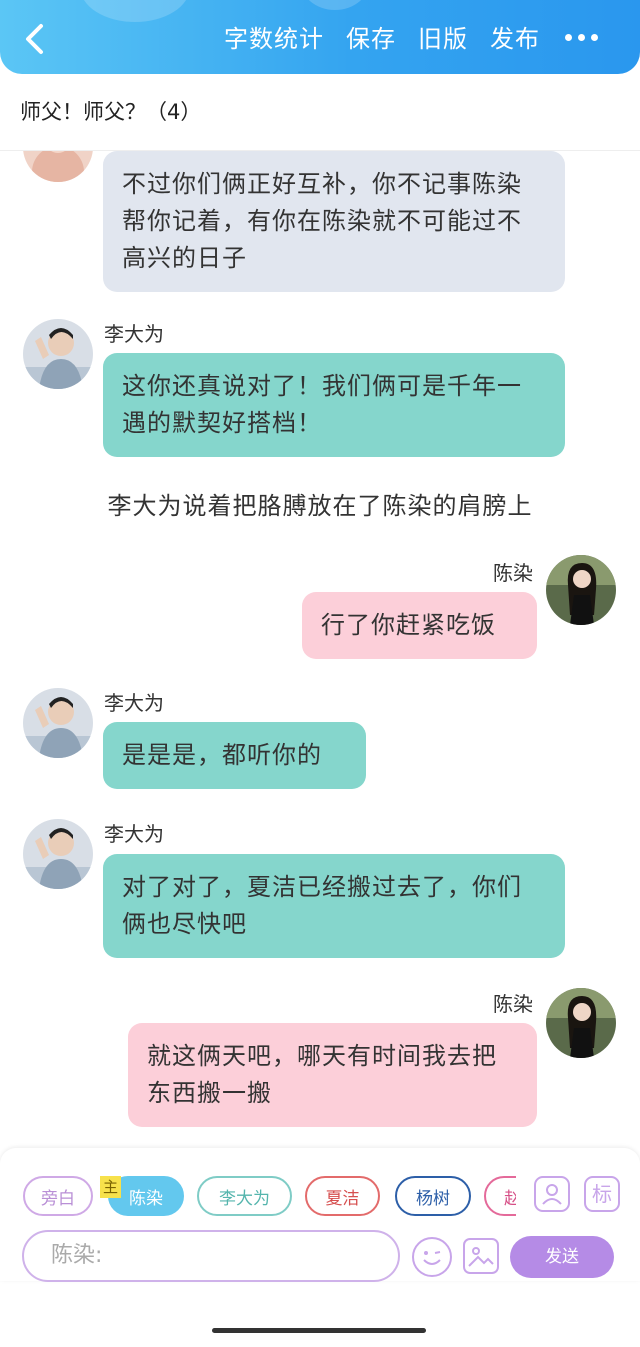 The image size is (640, 1347). Describe the element at coordinates (244, 1196) in the screenshot. I see `role-chip-lidawei: 李大为` at that location.